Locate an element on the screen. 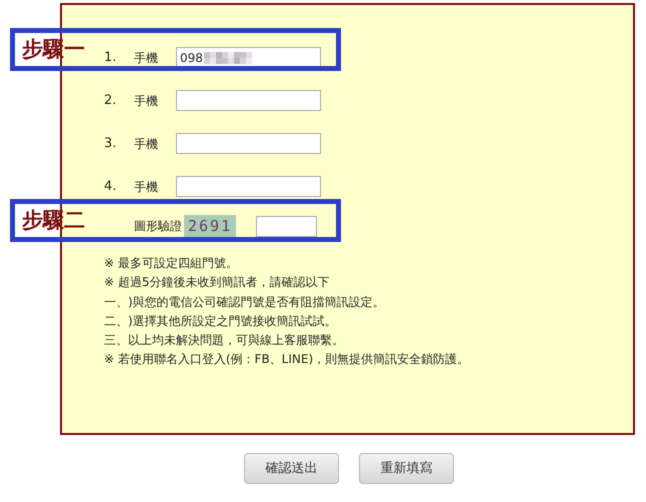 Image resolution: width=646 pixels, height=502 pixels. note-text: 一、)與您的電信公司確認門號是否有阻擋簡訊設定。 is located at coordinates (244, 302).